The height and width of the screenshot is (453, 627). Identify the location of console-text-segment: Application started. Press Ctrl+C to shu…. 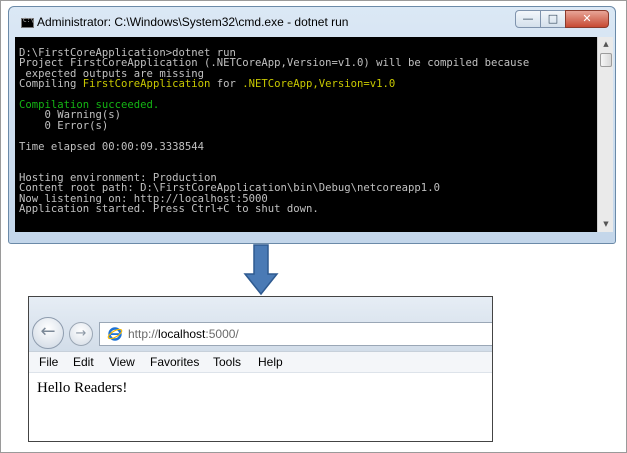
(169, 209).